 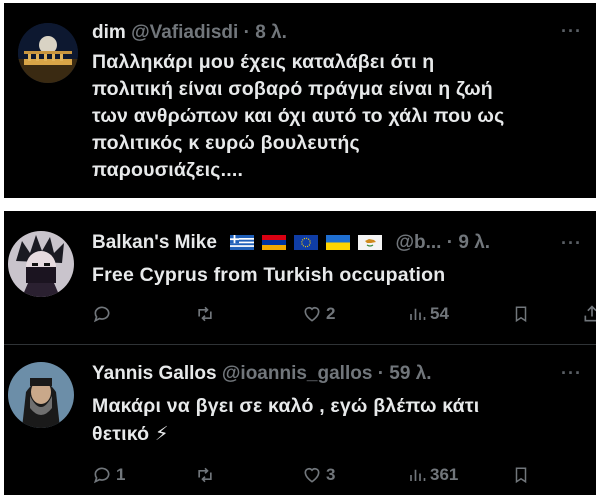 I want to click on display-name: Balkan's Mike, so click(x=154, y=242).